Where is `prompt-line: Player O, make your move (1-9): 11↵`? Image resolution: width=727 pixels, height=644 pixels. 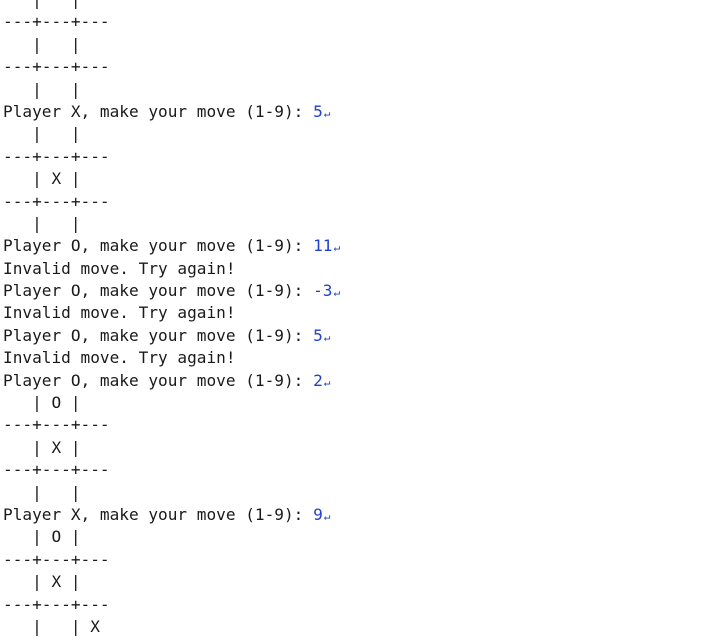
prompt-line: Player O, make your move (1-9): 11↵ is located at coordinates (171, 246).